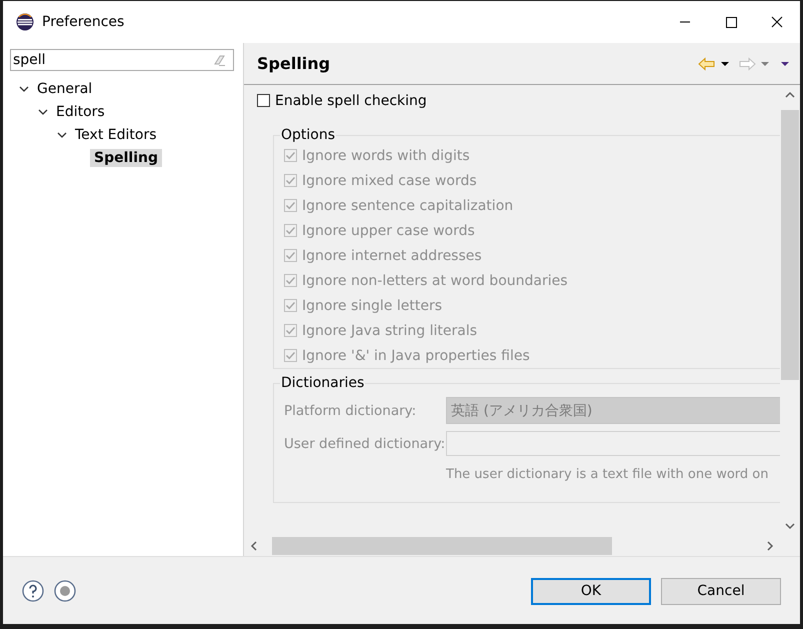 This screenshot has height=629, width=803. I want to click on checkbox-label: Enable spell checking, so click(351, 100).